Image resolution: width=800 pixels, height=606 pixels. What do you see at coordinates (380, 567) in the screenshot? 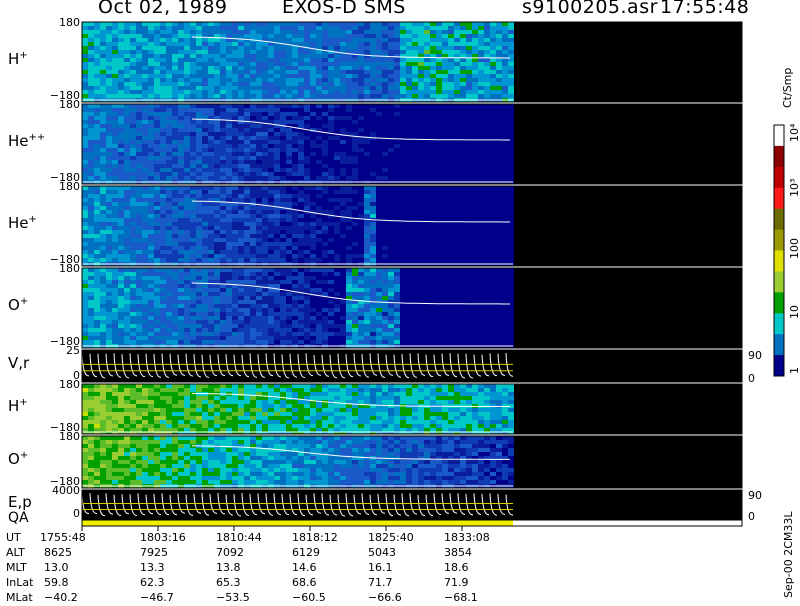
I see `ephemeris-value: 16.1` at bounding box center [380, 567].